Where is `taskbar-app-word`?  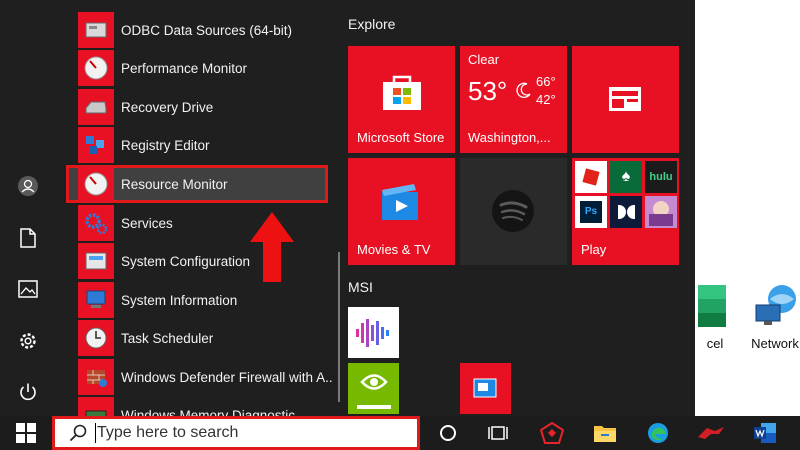
taskbar-app-word is located at coordinates (765, 433).